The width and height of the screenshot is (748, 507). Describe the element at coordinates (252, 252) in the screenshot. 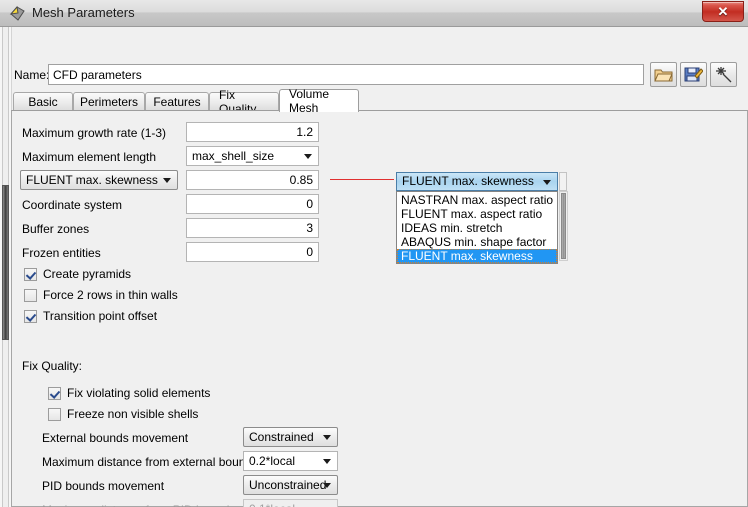

I see `input-frozen-entities` at that location.